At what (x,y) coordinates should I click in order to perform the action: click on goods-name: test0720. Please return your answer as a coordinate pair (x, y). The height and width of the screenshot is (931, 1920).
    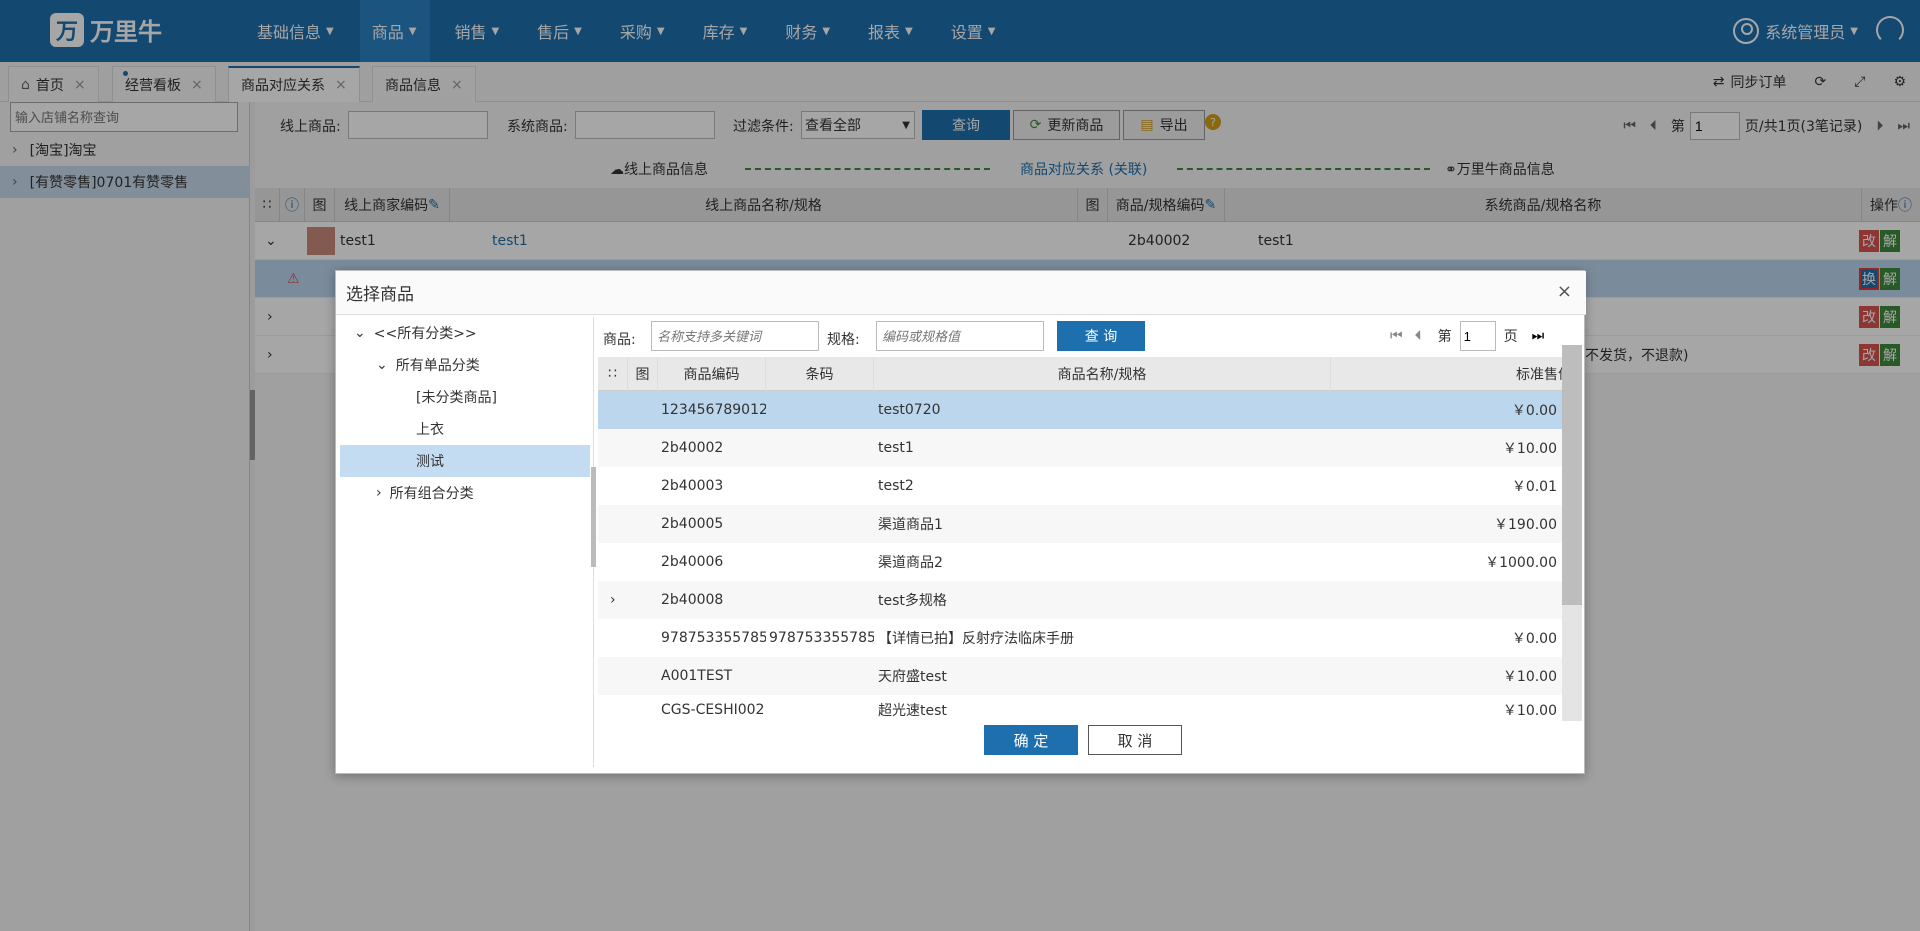
    Looking at the image, I should click on (909, 410).